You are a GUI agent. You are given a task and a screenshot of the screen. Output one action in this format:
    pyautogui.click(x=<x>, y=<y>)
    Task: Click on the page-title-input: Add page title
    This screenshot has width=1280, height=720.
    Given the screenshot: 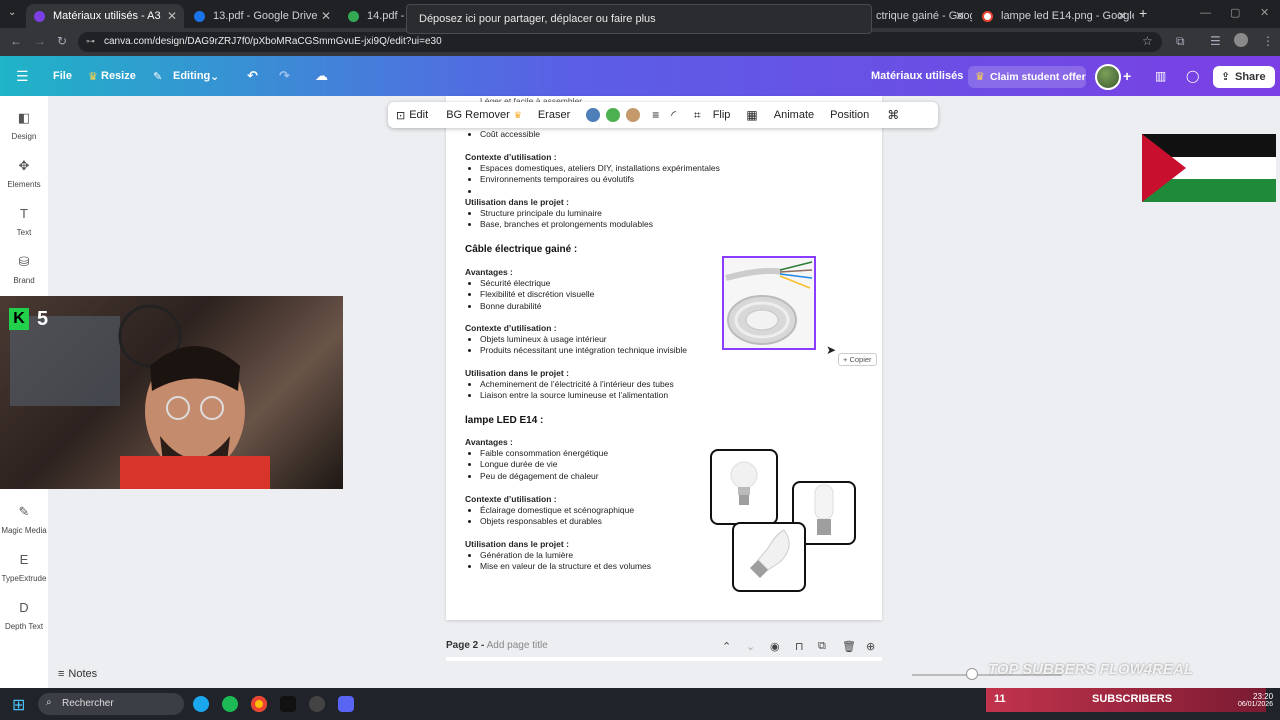 What is the action you would take?
    pyautogui.click(x=517, y=645)
    